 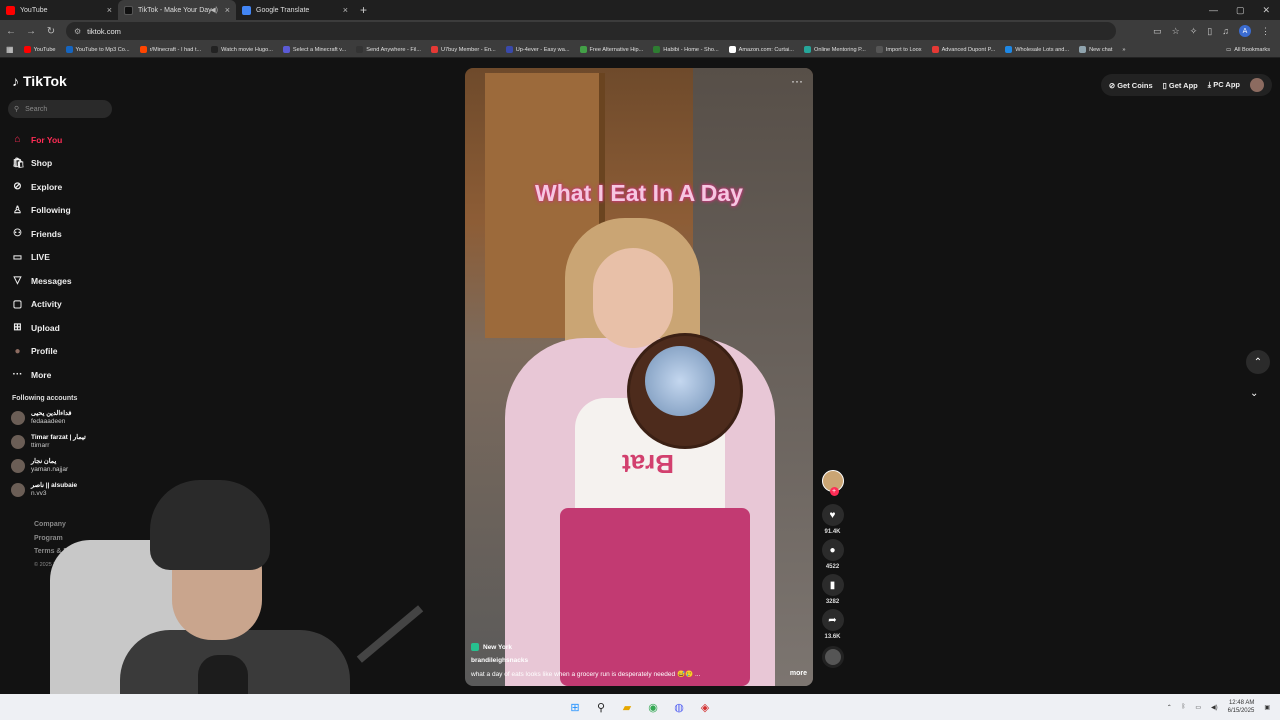 I want to click on profile-avatar: A, so click(x=1245, y=31).